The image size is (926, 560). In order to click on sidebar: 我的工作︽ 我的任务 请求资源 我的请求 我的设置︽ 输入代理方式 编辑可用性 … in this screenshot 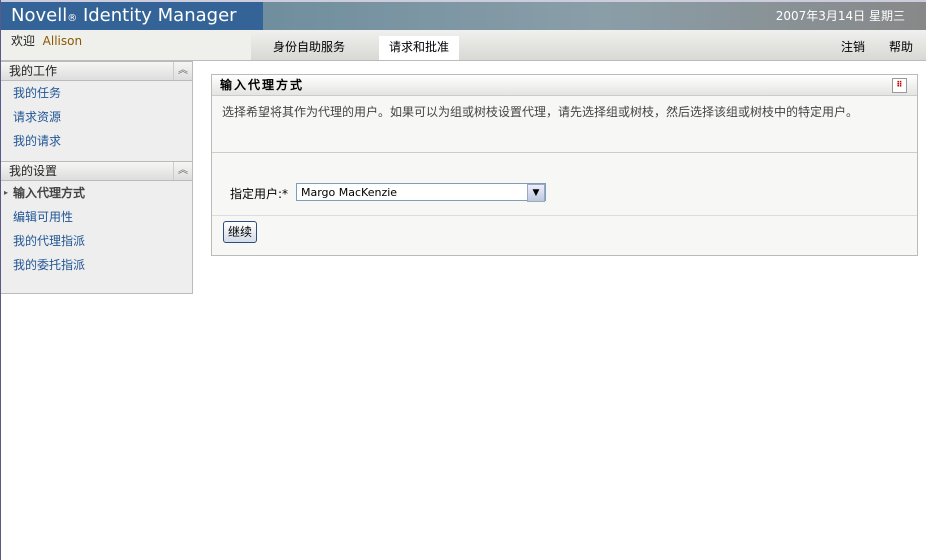, I will do `click(97, 177)`.